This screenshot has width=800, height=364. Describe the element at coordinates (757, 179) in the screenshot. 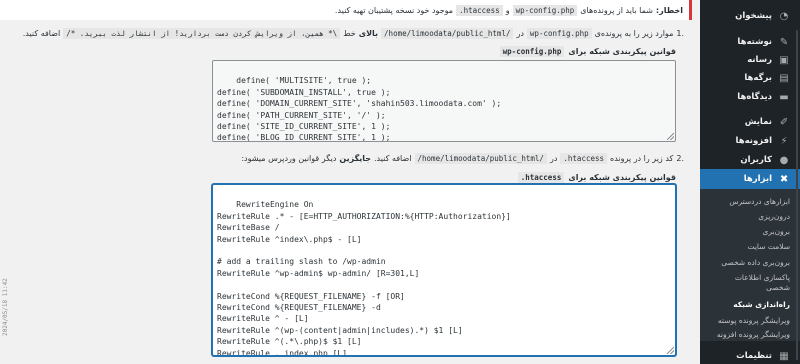

I see `sidebar-item-label: ابزارها` at that location.